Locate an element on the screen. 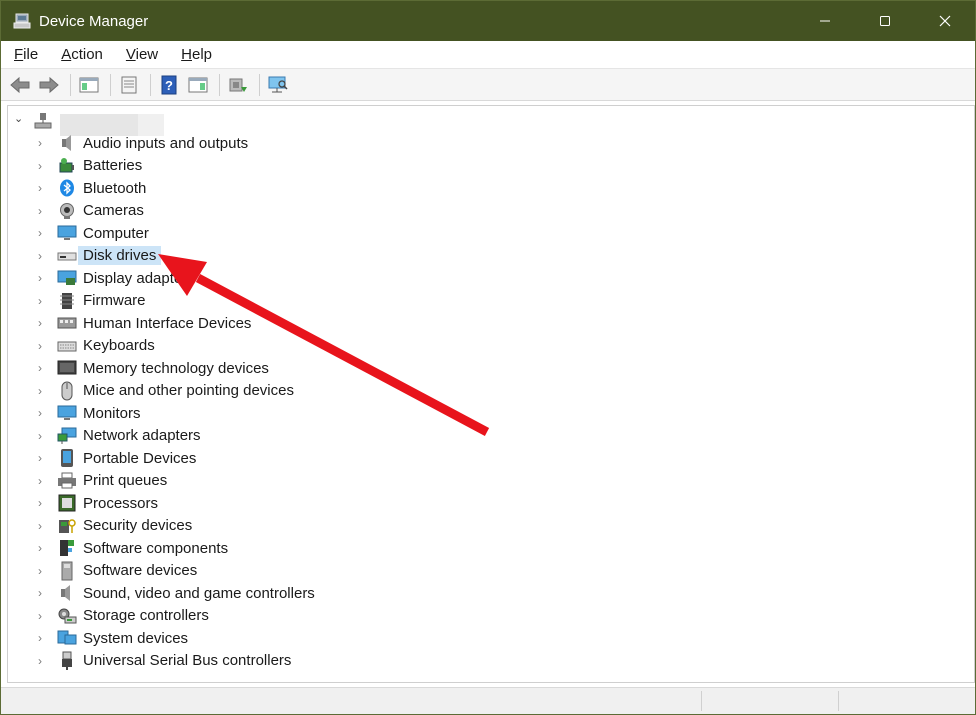 The width and height of the screenshot is (976, 715). tree-item-label: Security devices is located at coordinates (138, 526).